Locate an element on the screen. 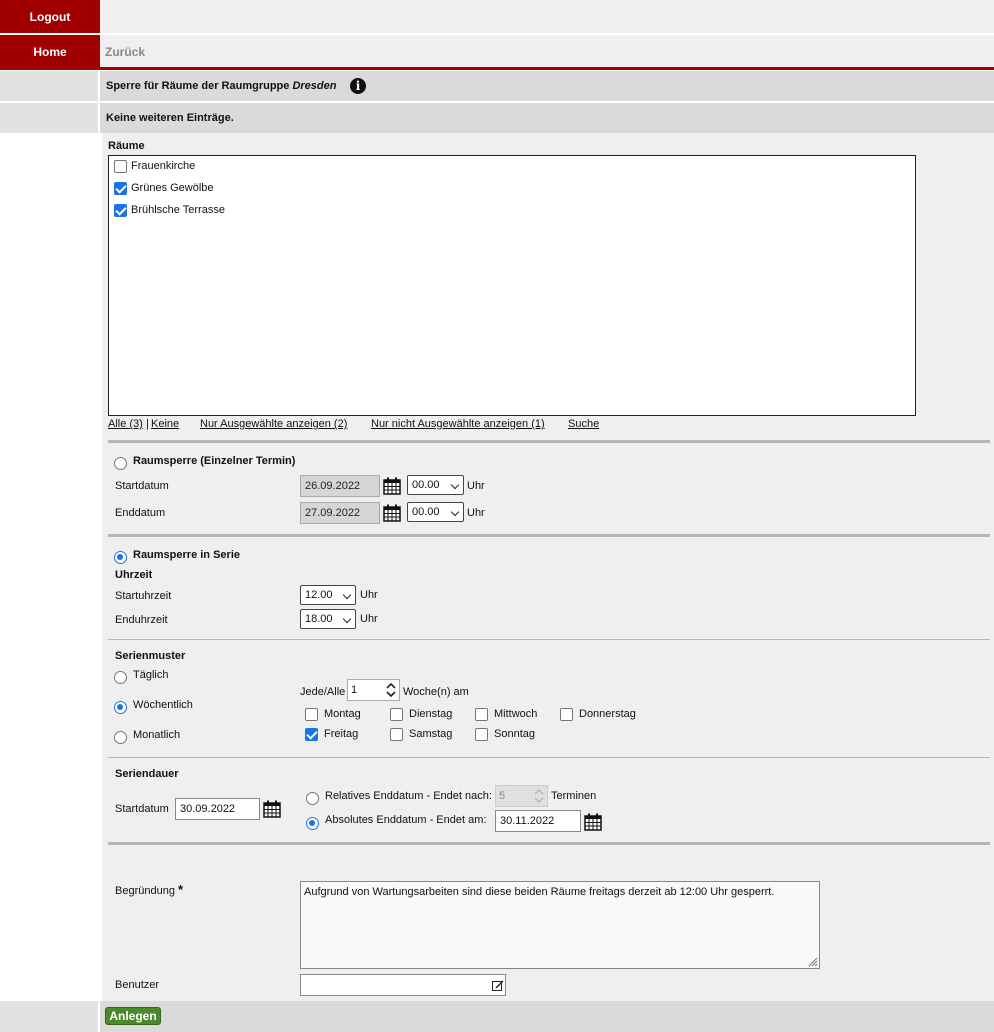  daily-radio is located at coordinates (120, 677).